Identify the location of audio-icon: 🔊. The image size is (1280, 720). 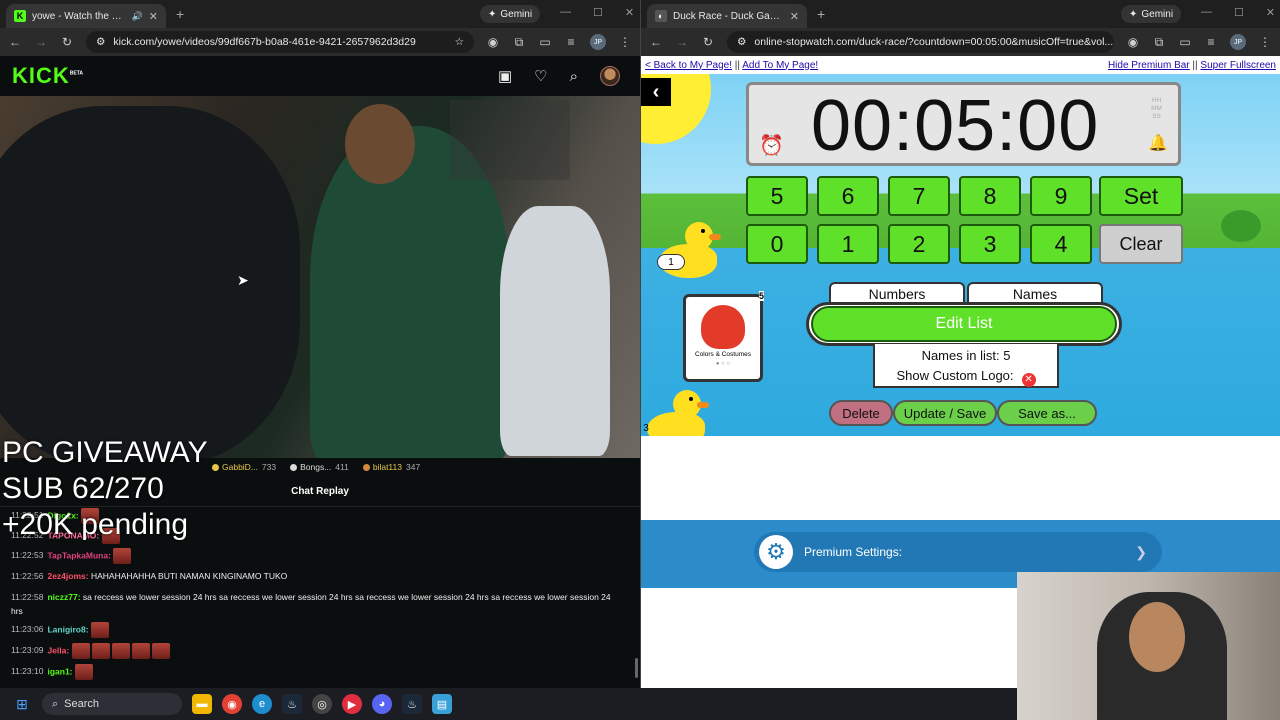
(137, 16).